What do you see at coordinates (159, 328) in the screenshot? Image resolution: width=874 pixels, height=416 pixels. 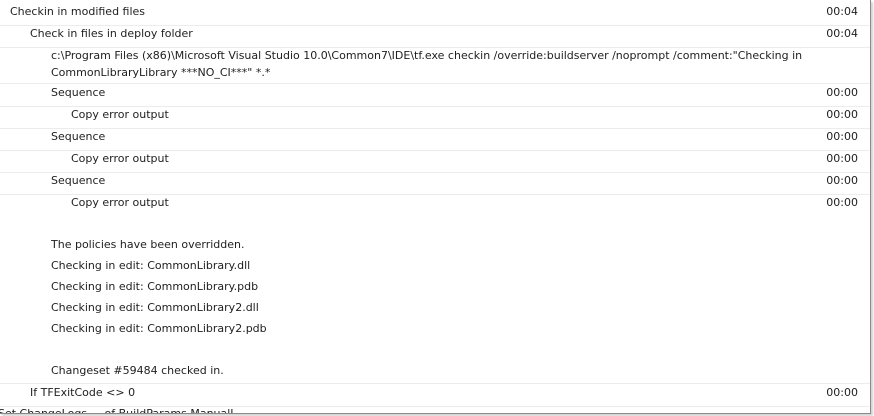 I see `log-message-text: Checking in edit: CommonLibrary2.pdb` at bounding box center [159, 328].